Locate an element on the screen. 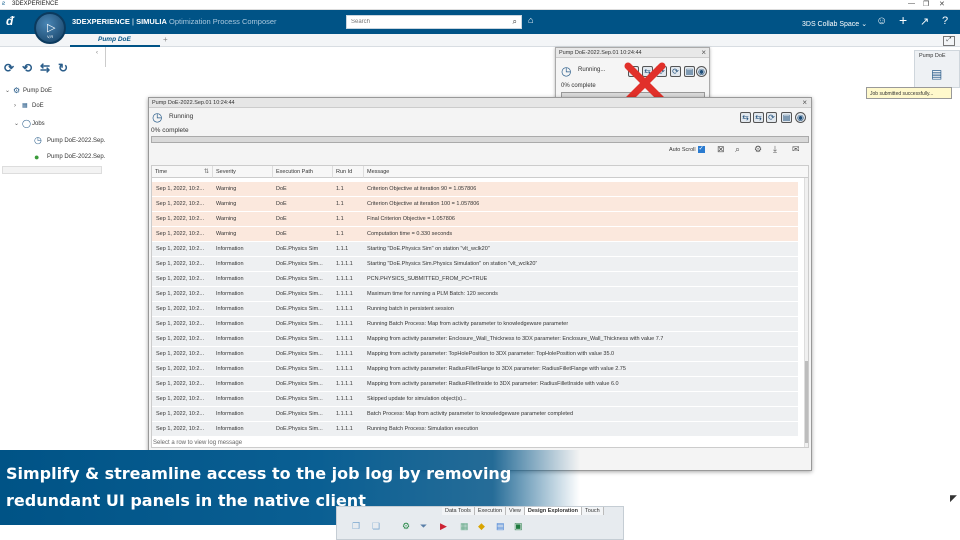 The image size is (960, 540). maximize-button: ❐ is located at coordinates (926, 4).